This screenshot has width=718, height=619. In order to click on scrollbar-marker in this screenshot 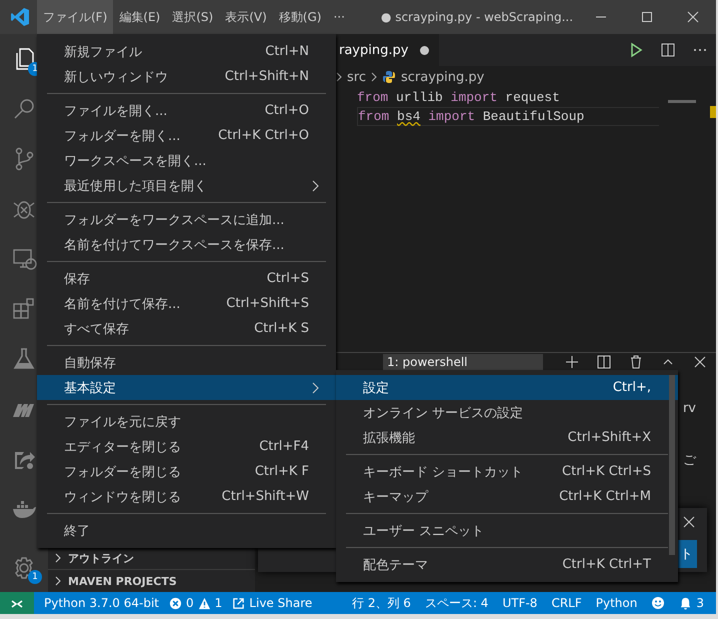, I will do `click(713, 112)`.